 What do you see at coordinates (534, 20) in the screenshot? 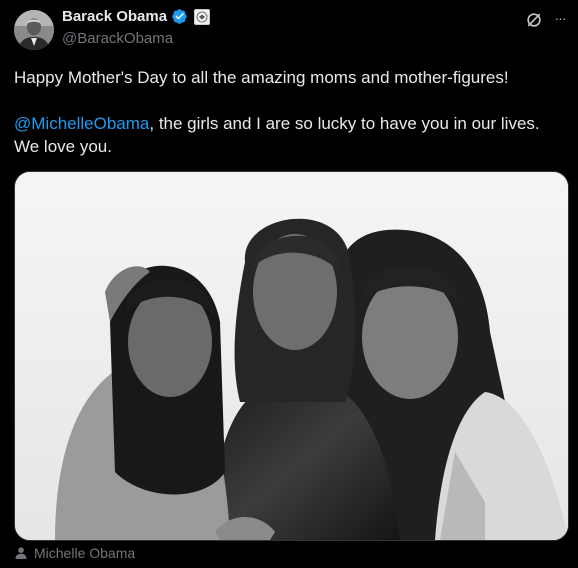
I see `grok-icon` at bounding box center [534, 20].